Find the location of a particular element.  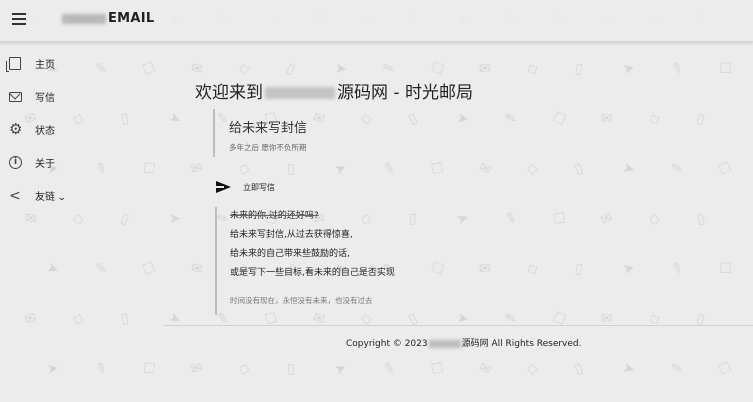

send-icon is located at coordinates (223, 187).